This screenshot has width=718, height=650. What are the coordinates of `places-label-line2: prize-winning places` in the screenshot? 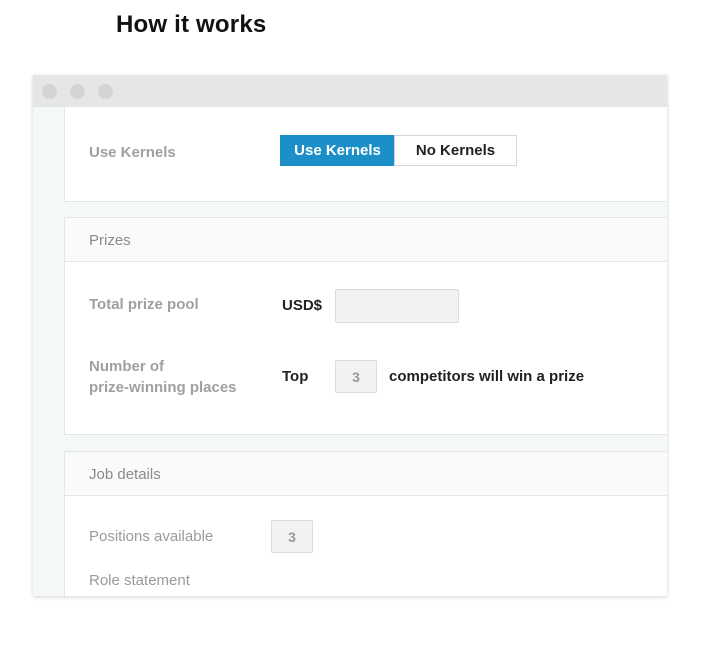 It's located at (163, 387).